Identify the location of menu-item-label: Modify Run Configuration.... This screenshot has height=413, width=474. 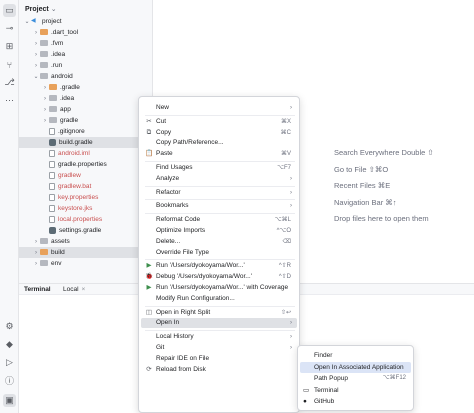
(195, 298).